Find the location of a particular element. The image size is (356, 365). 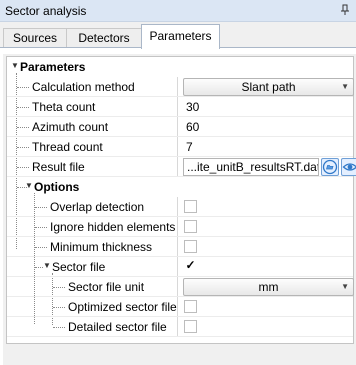

property-theta-count: Theta count 30 is located at coordinates (180, 107).